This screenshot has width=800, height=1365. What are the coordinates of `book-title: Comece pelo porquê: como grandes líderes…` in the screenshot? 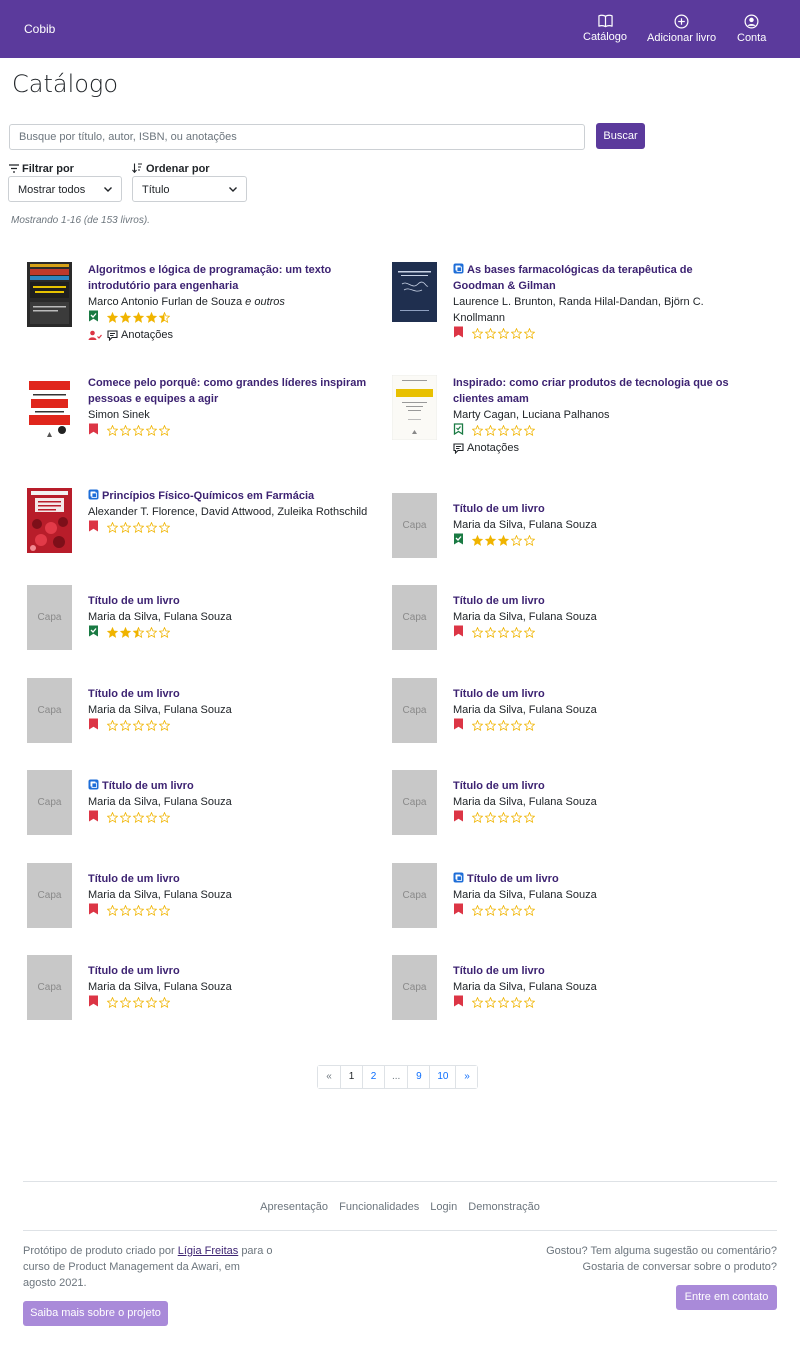 It's located at (233, 391).